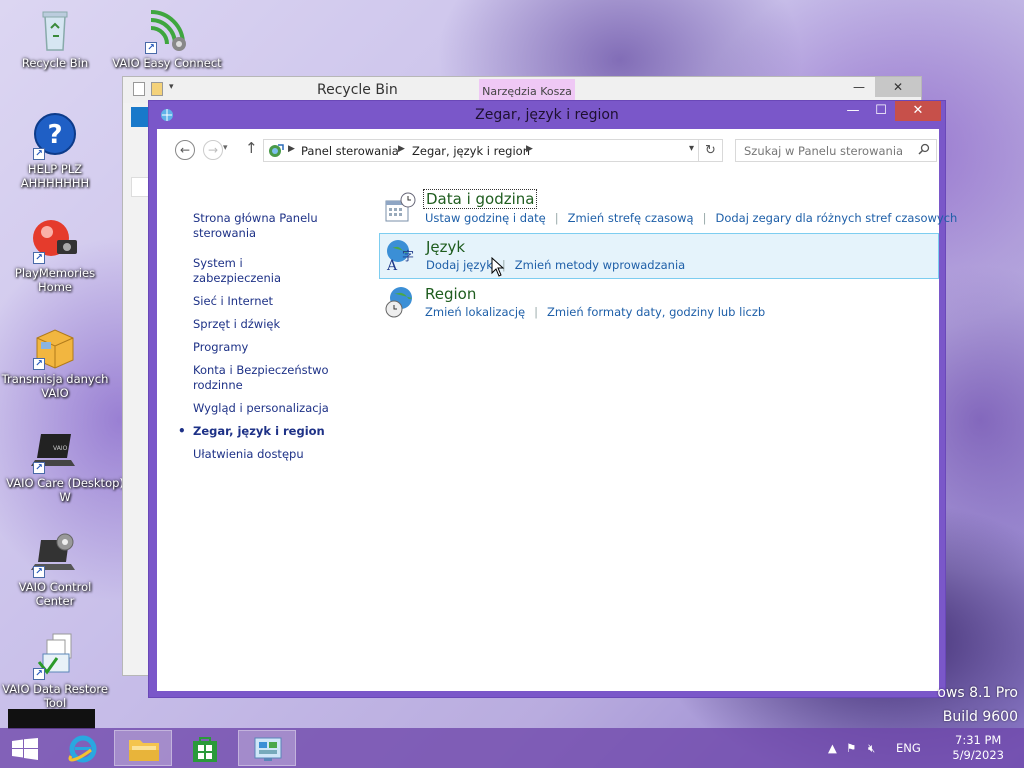 This screenshot has width=1024, height=768. I want to click on nav-link-system-security: System i zabezpieczenia, so click(263, 271).